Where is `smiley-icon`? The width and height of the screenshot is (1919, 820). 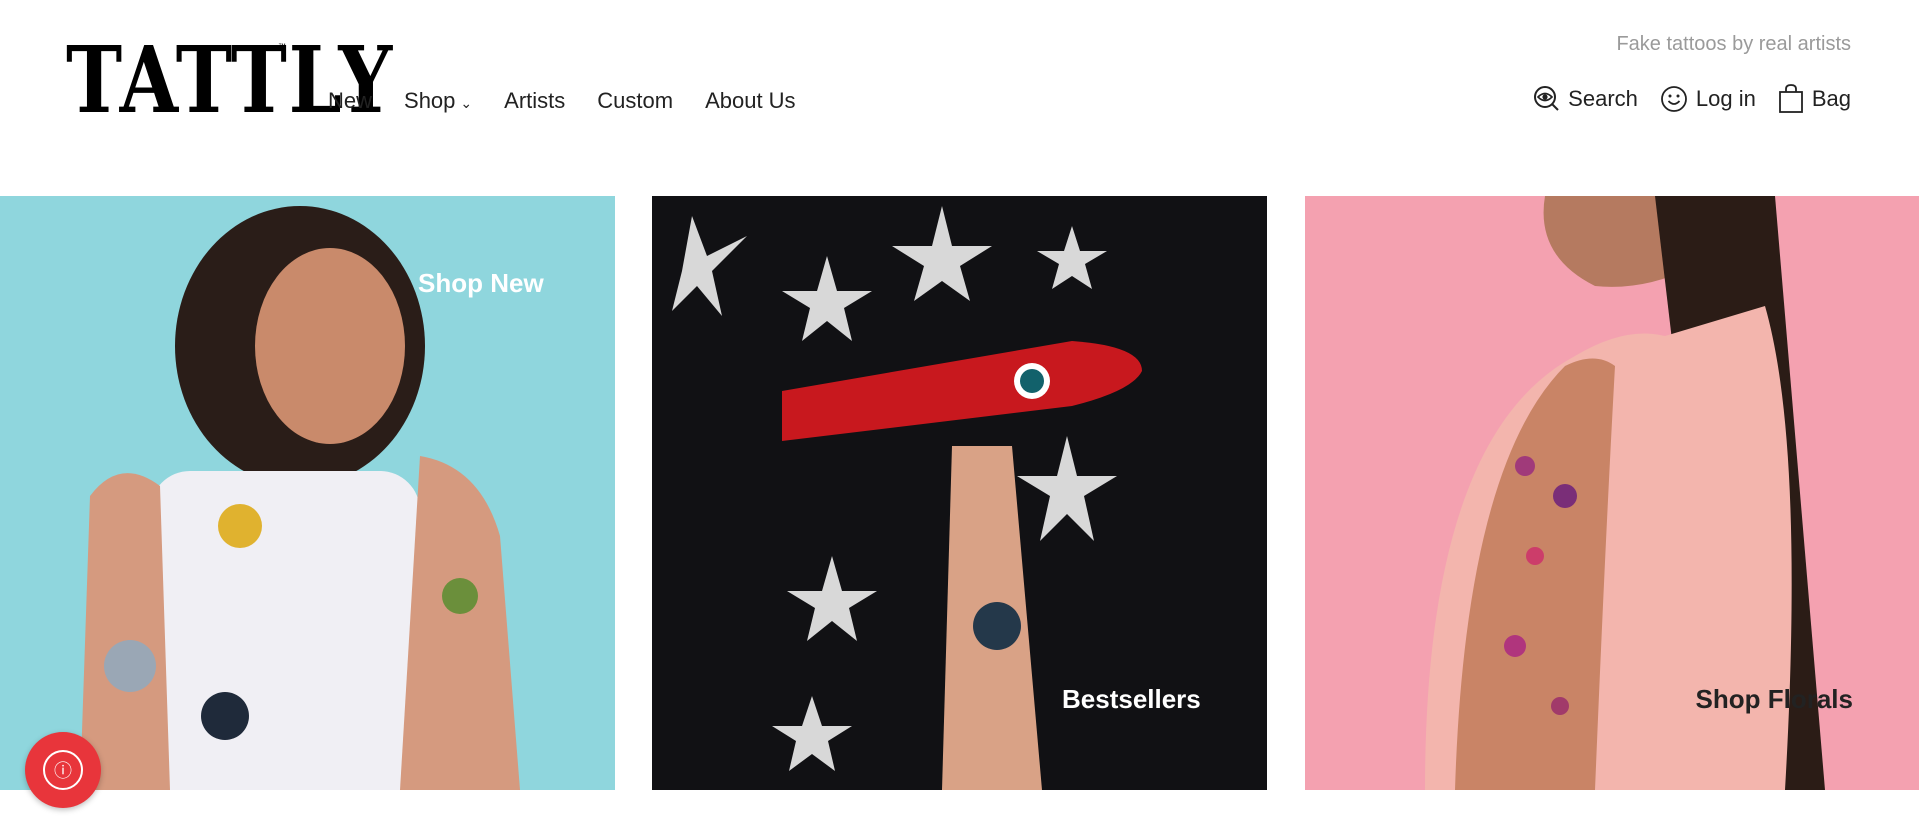 smiley-icon is located at coordinates (1673, 99).